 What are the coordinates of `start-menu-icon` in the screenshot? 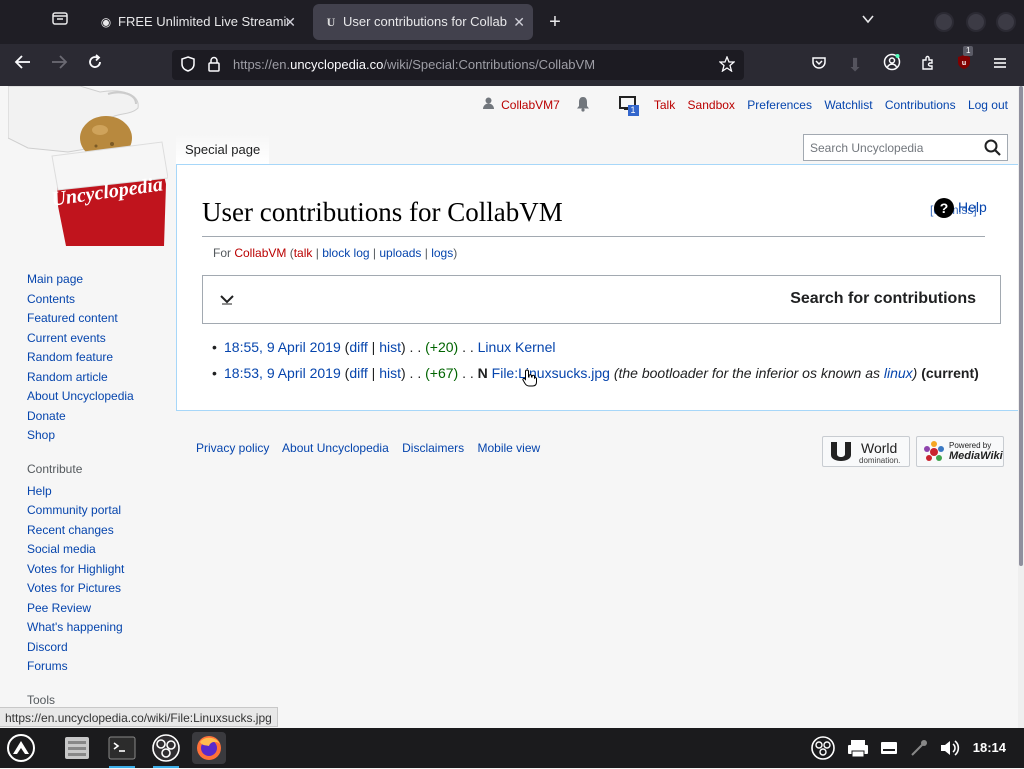 It's located at (21, 748).